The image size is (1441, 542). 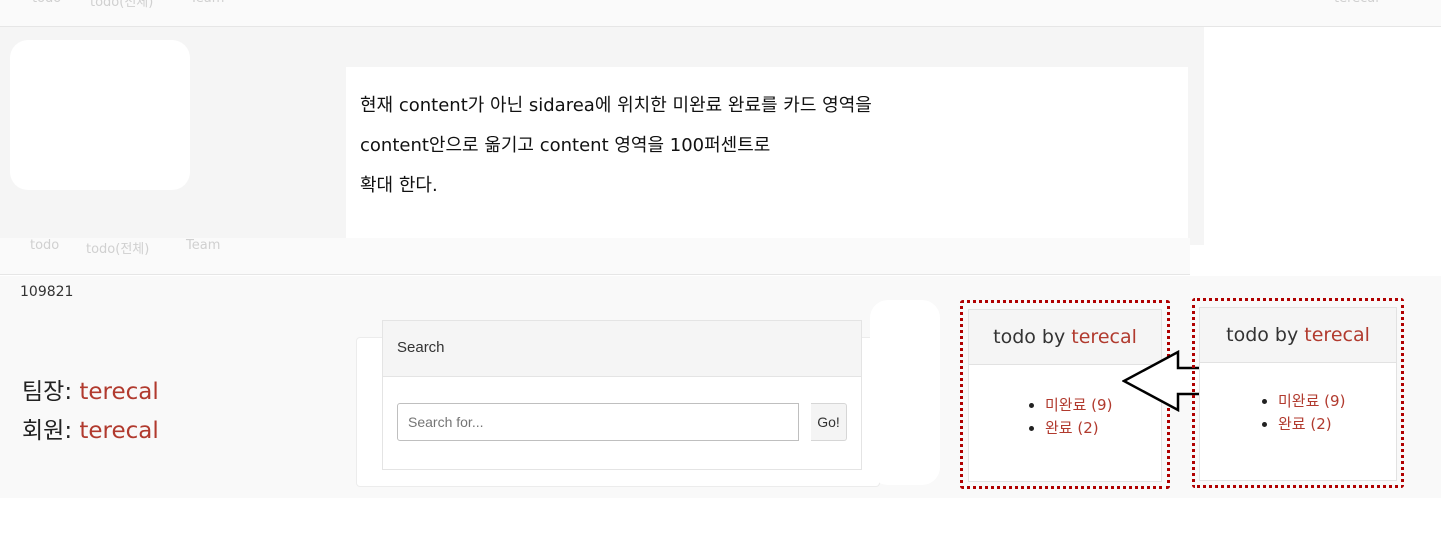 I want to click on team-leader-link: terecal, so click(x=118, y=392).